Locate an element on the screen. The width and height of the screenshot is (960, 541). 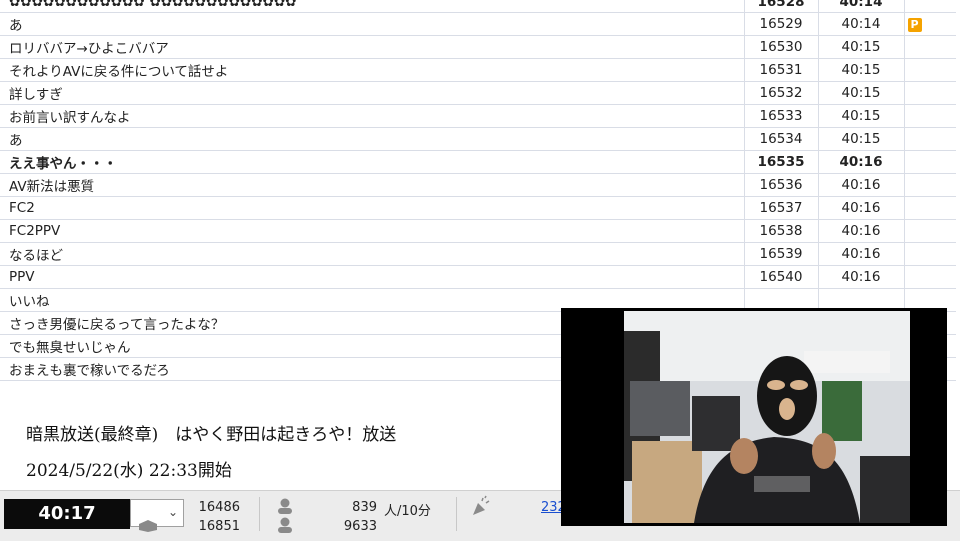
comment-text: お前言い訳すんなよ is located at coordinates (372, 116).